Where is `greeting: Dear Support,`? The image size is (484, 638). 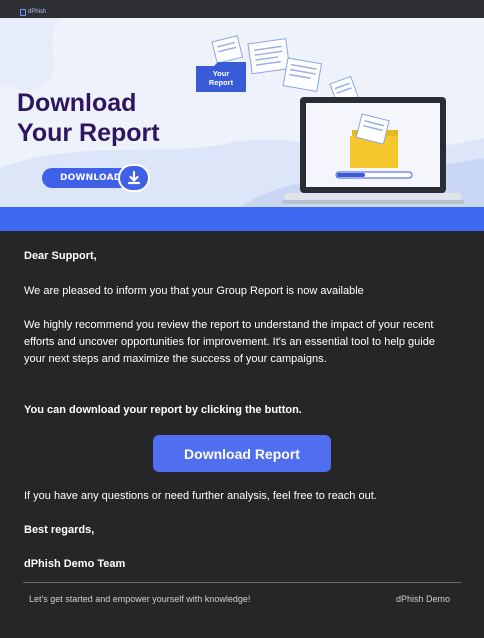 greeting: Dear Support, is located at coordinates (60, 256).